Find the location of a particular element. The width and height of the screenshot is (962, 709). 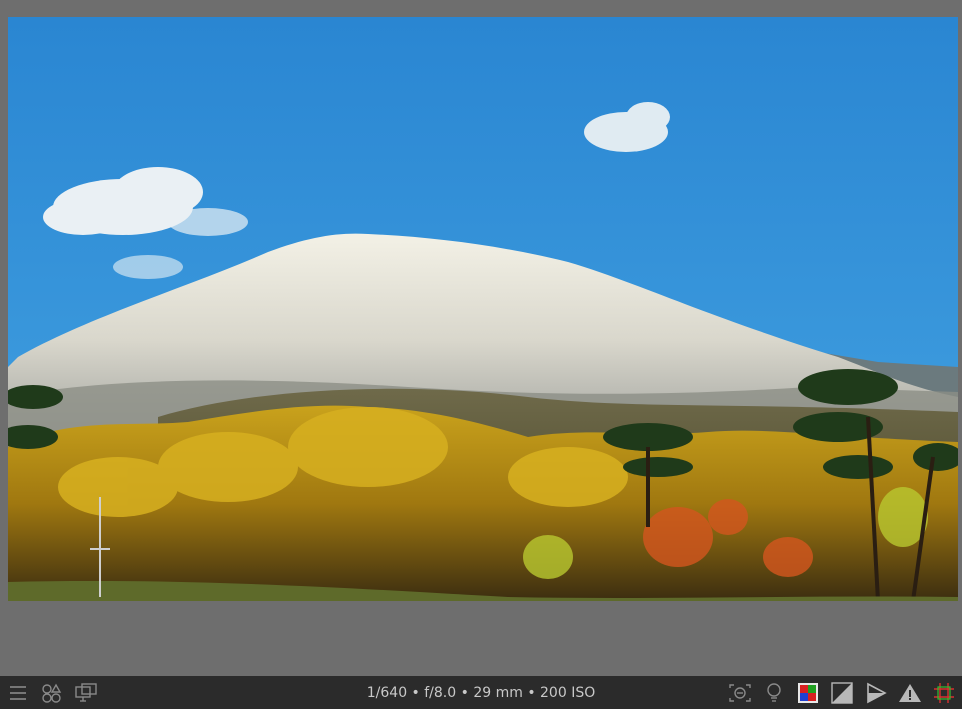

softproof-icon is located at coordinates (842, 693).